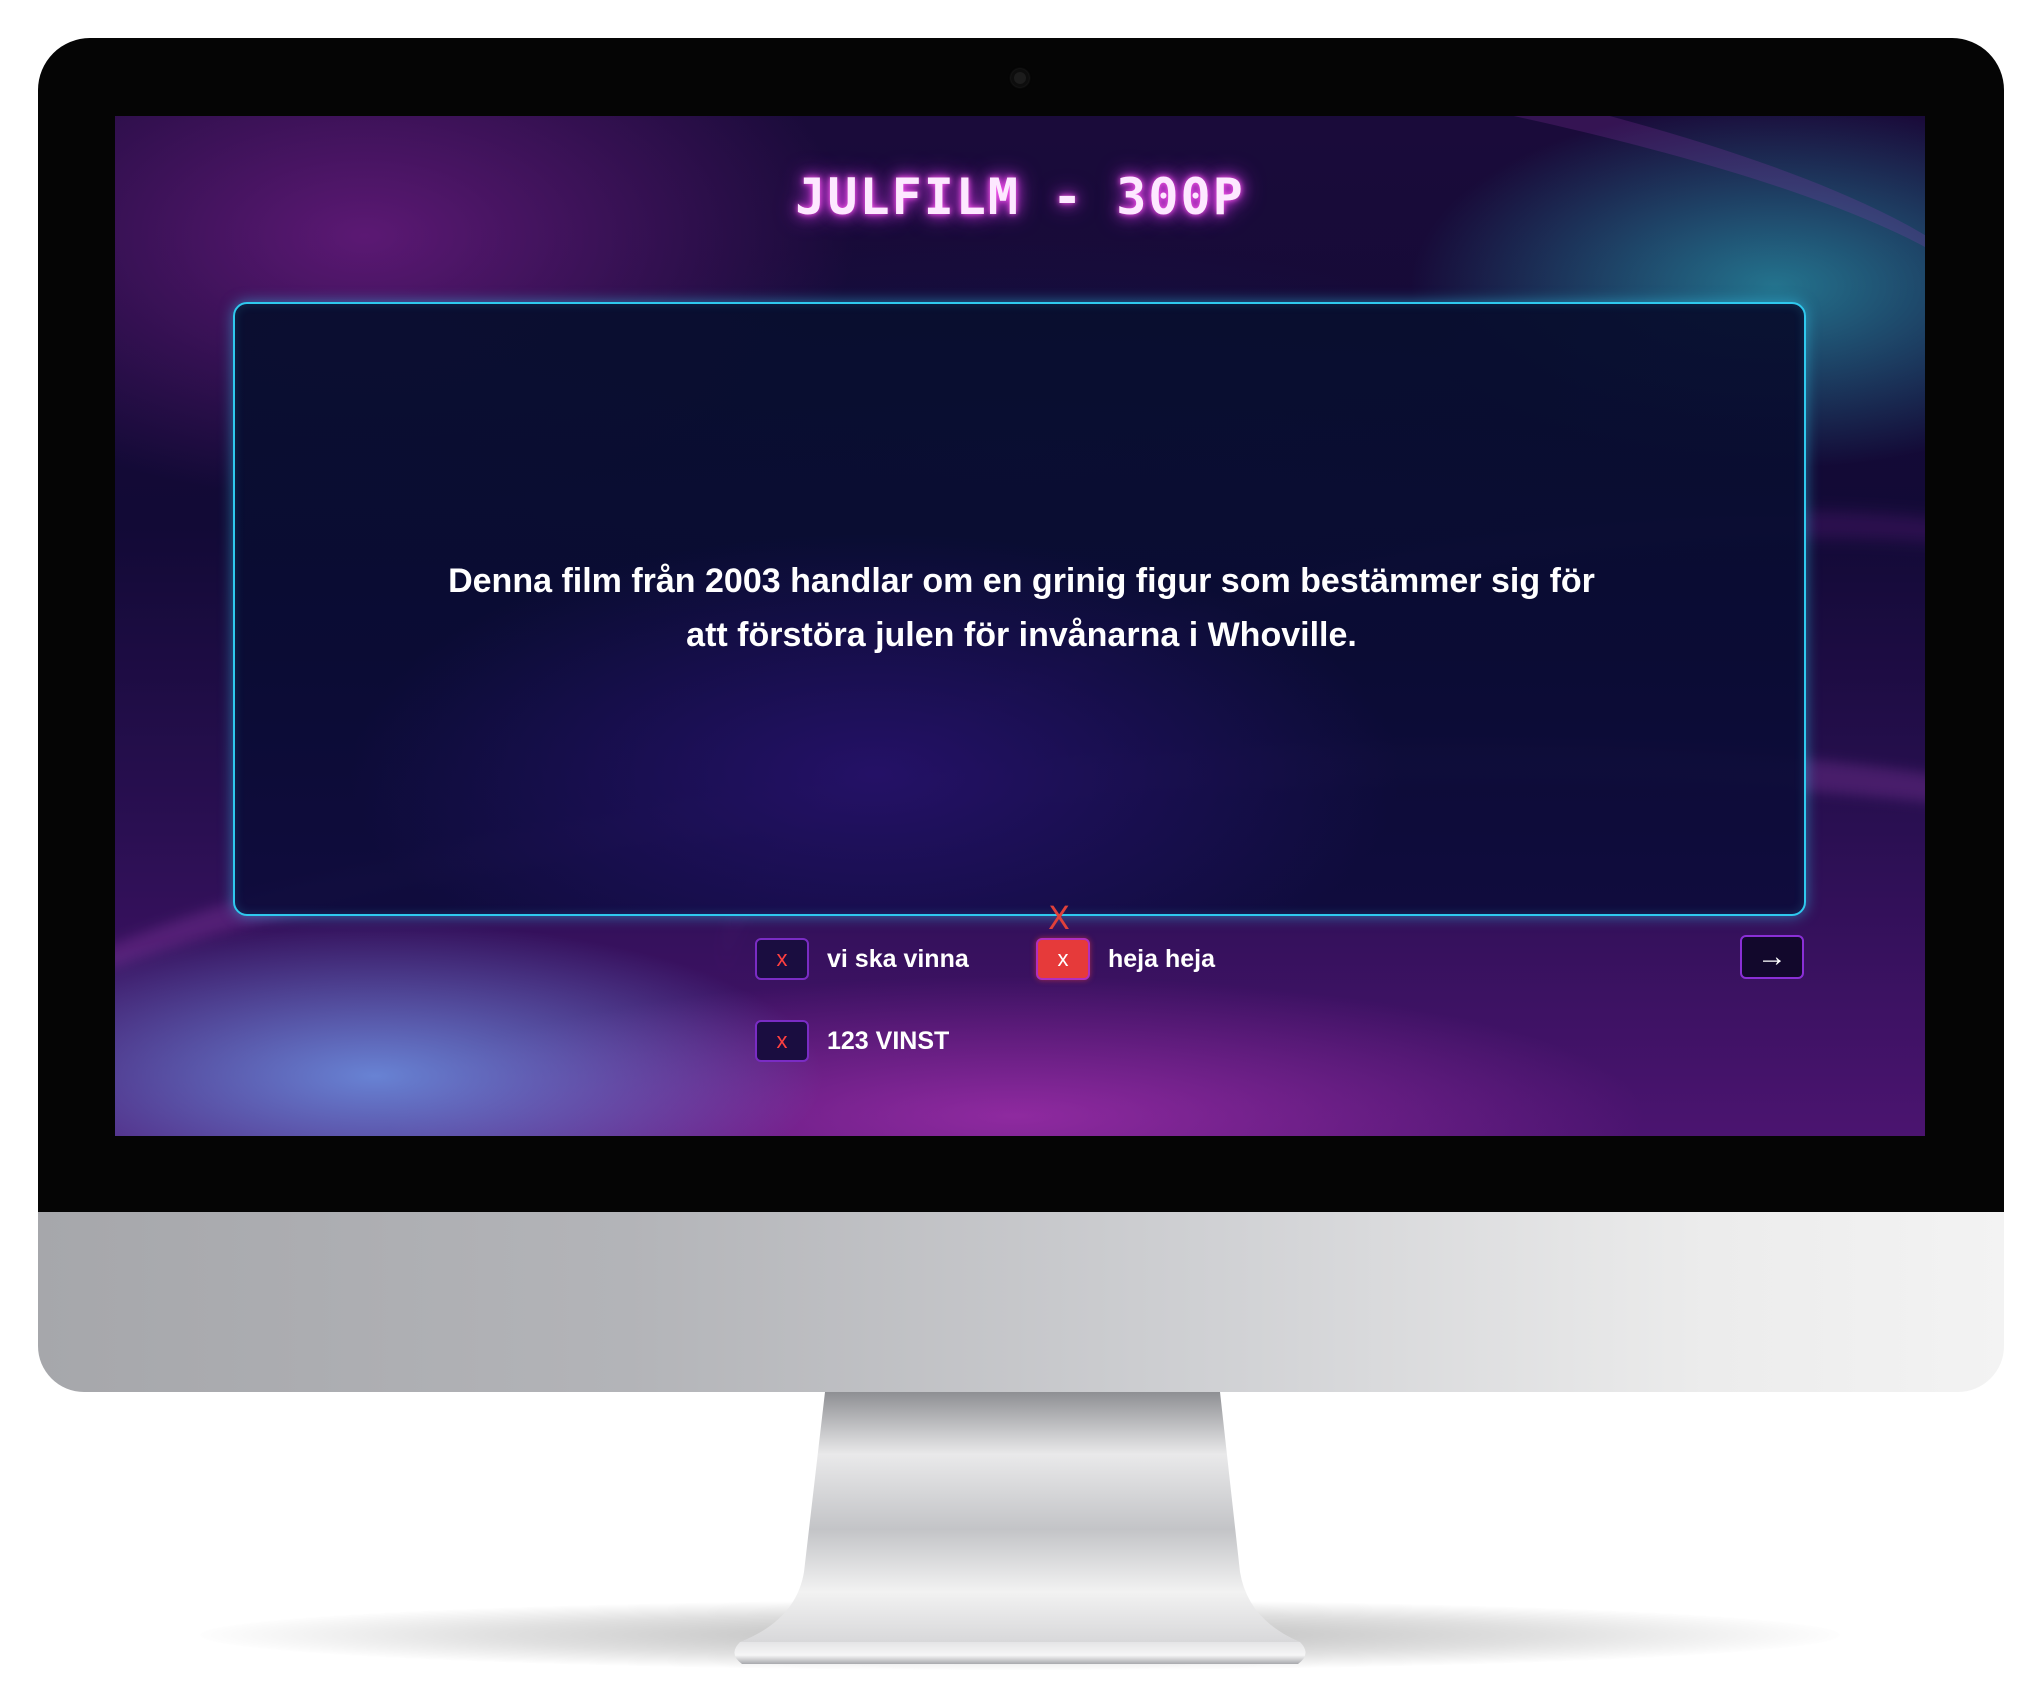  I want to click on team-row: x heja heja, so click(1125, 959).